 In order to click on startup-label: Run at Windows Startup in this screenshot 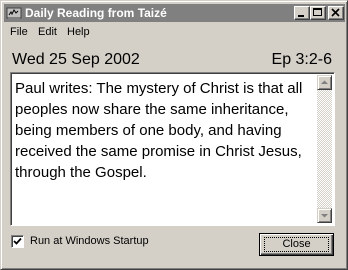, I will do `click(89, 241)`.